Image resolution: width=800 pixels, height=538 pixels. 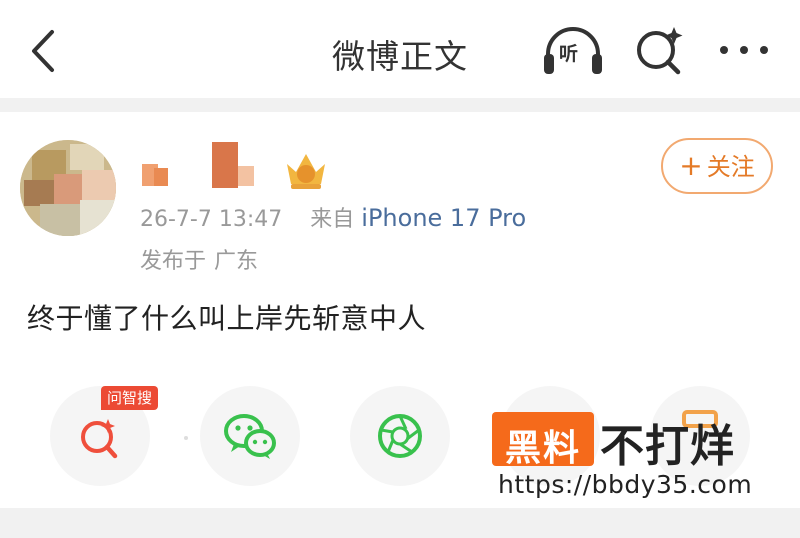 I want to click on search-icon, so click(x=660, y=51).